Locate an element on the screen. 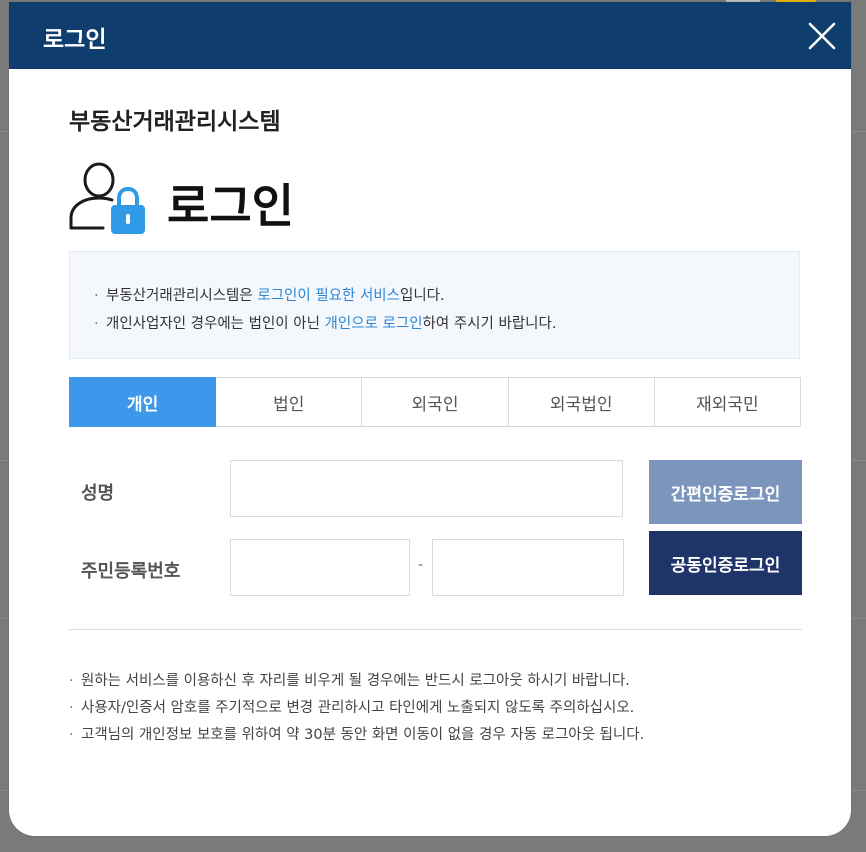  notice-text: 부동산거래관리시스템은 is located at coordinates (182, 296).